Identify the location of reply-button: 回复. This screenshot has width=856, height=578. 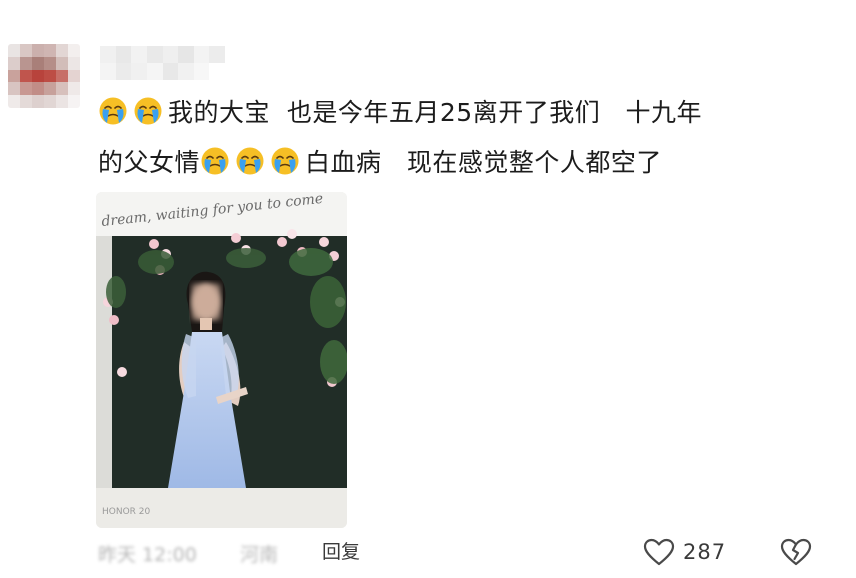
(341, 552).